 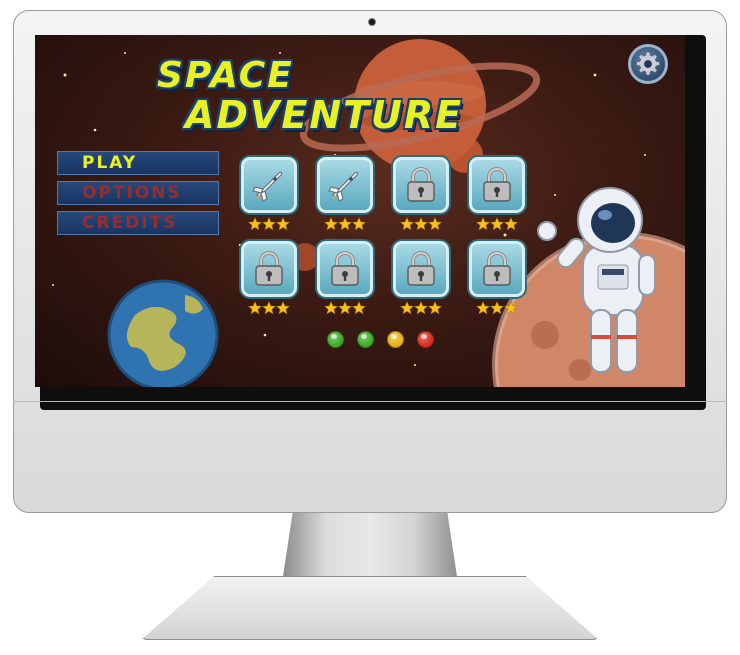 I want to click on menu-options-button: OPTIONS, so click(x=138, y=193).